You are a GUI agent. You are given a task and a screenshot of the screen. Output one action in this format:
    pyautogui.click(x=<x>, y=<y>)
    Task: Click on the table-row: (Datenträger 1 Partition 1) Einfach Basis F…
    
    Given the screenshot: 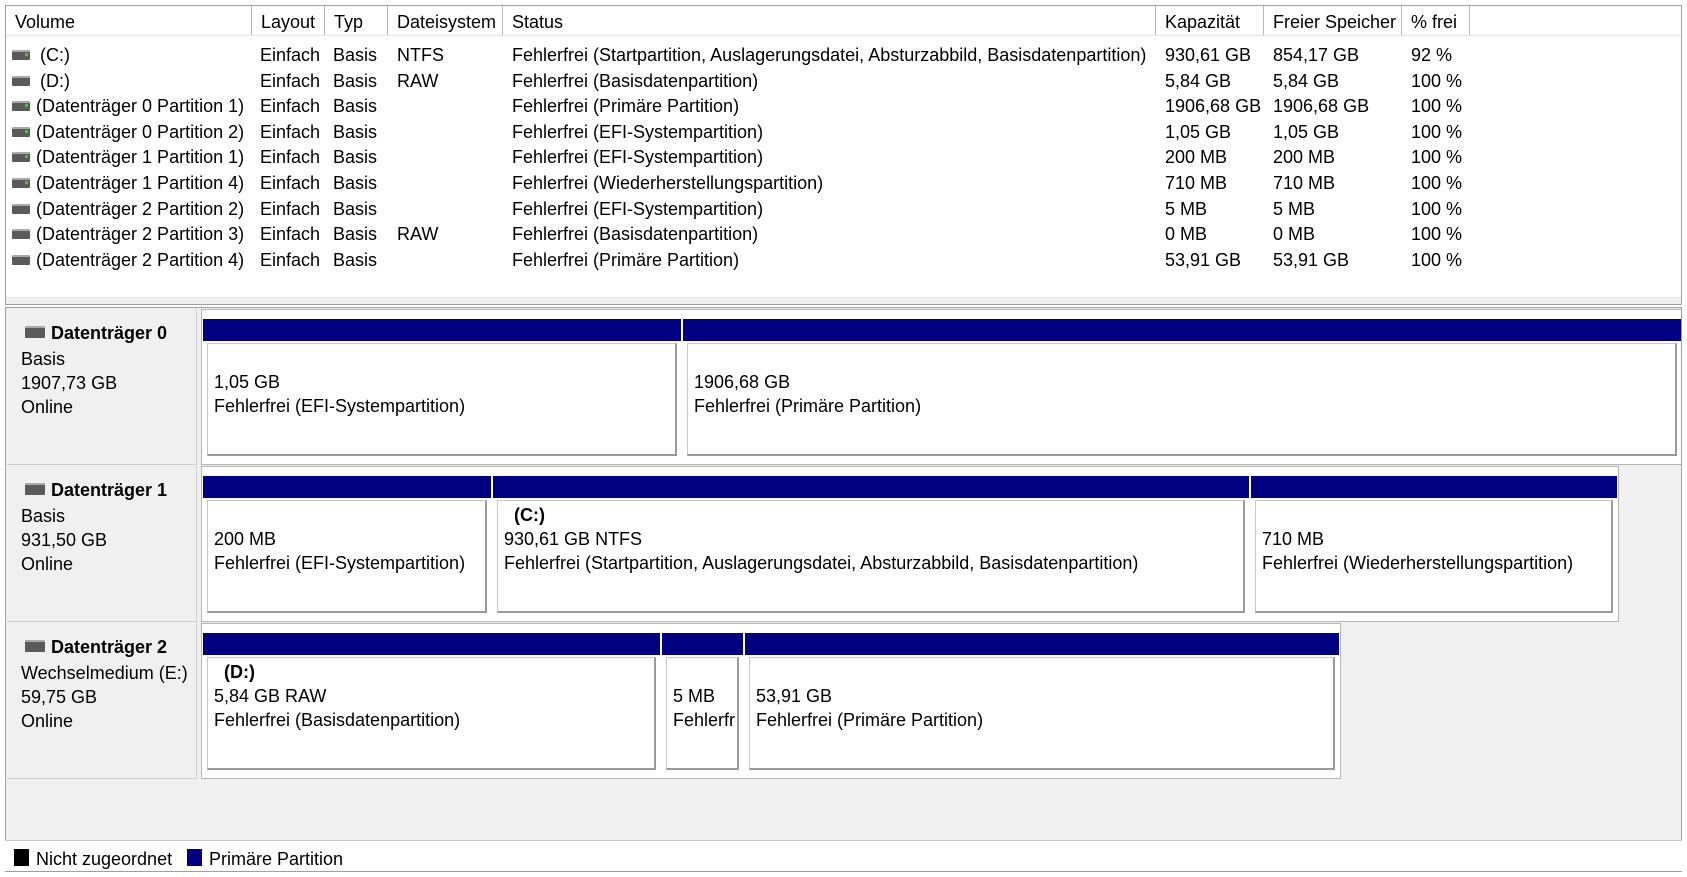 What is the action you would take?
    pyautogui.click(x=843, y=158)
    